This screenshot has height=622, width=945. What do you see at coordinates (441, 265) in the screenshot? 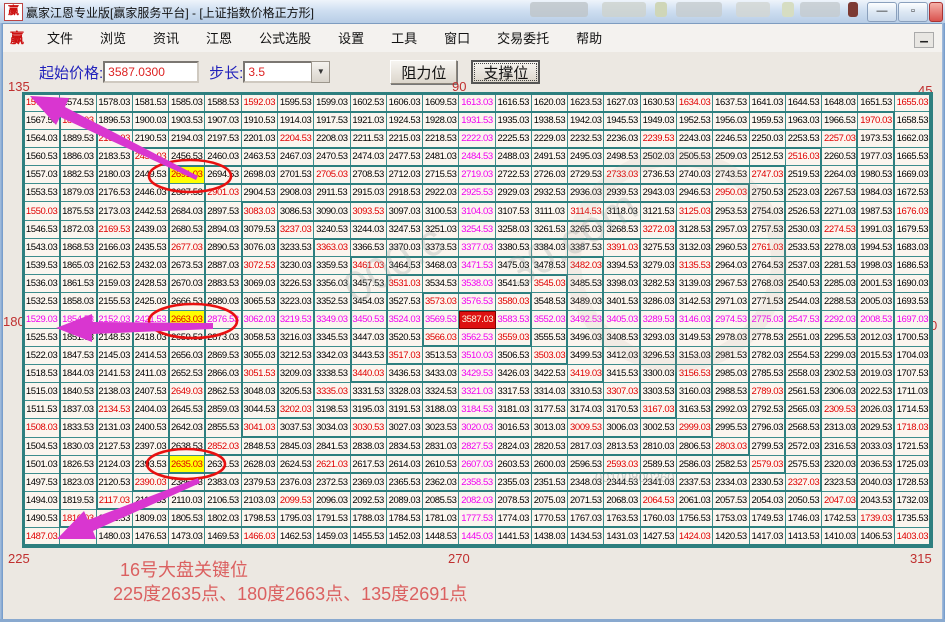
I see `grid-cell: 3468.03` at bounding box center [441, 265].